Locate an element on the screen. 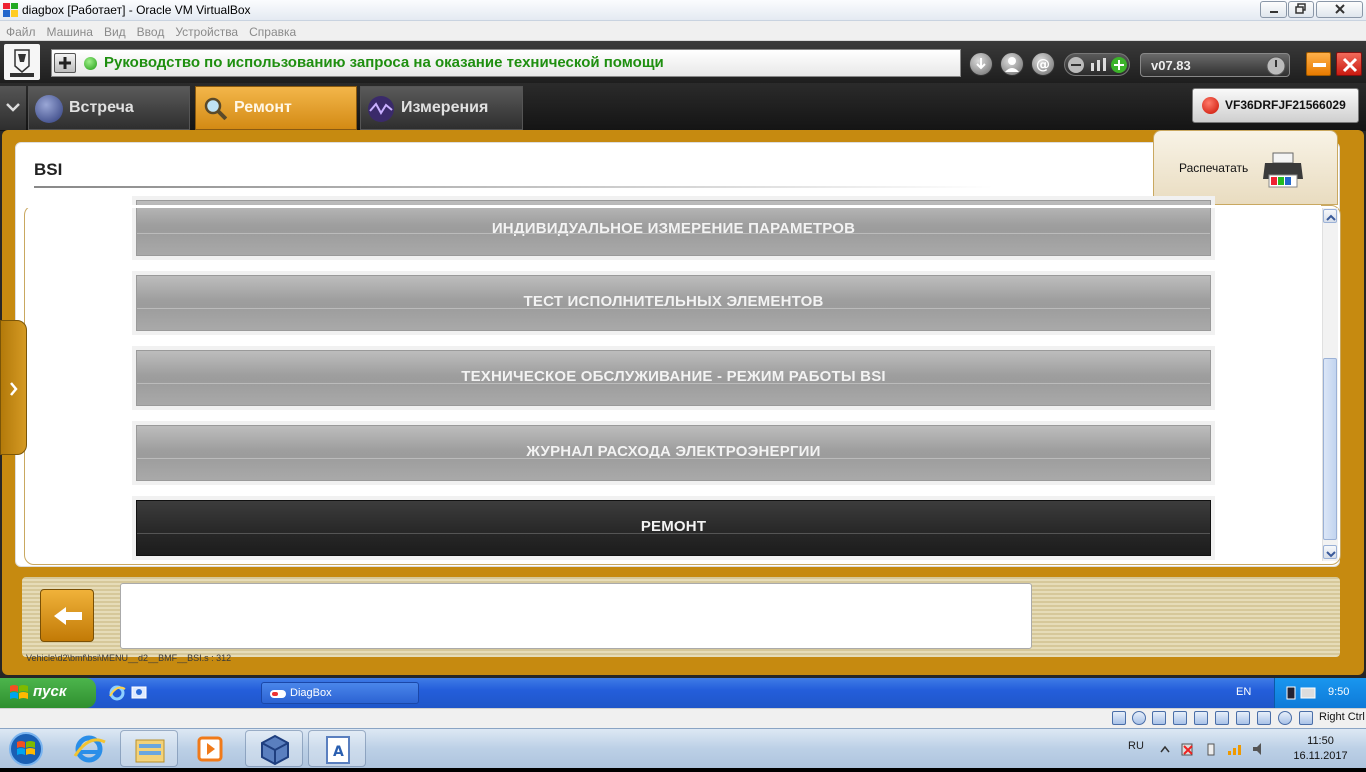 The image size is (1366, 772). desktop-icon is located at coordinates (139, 693).